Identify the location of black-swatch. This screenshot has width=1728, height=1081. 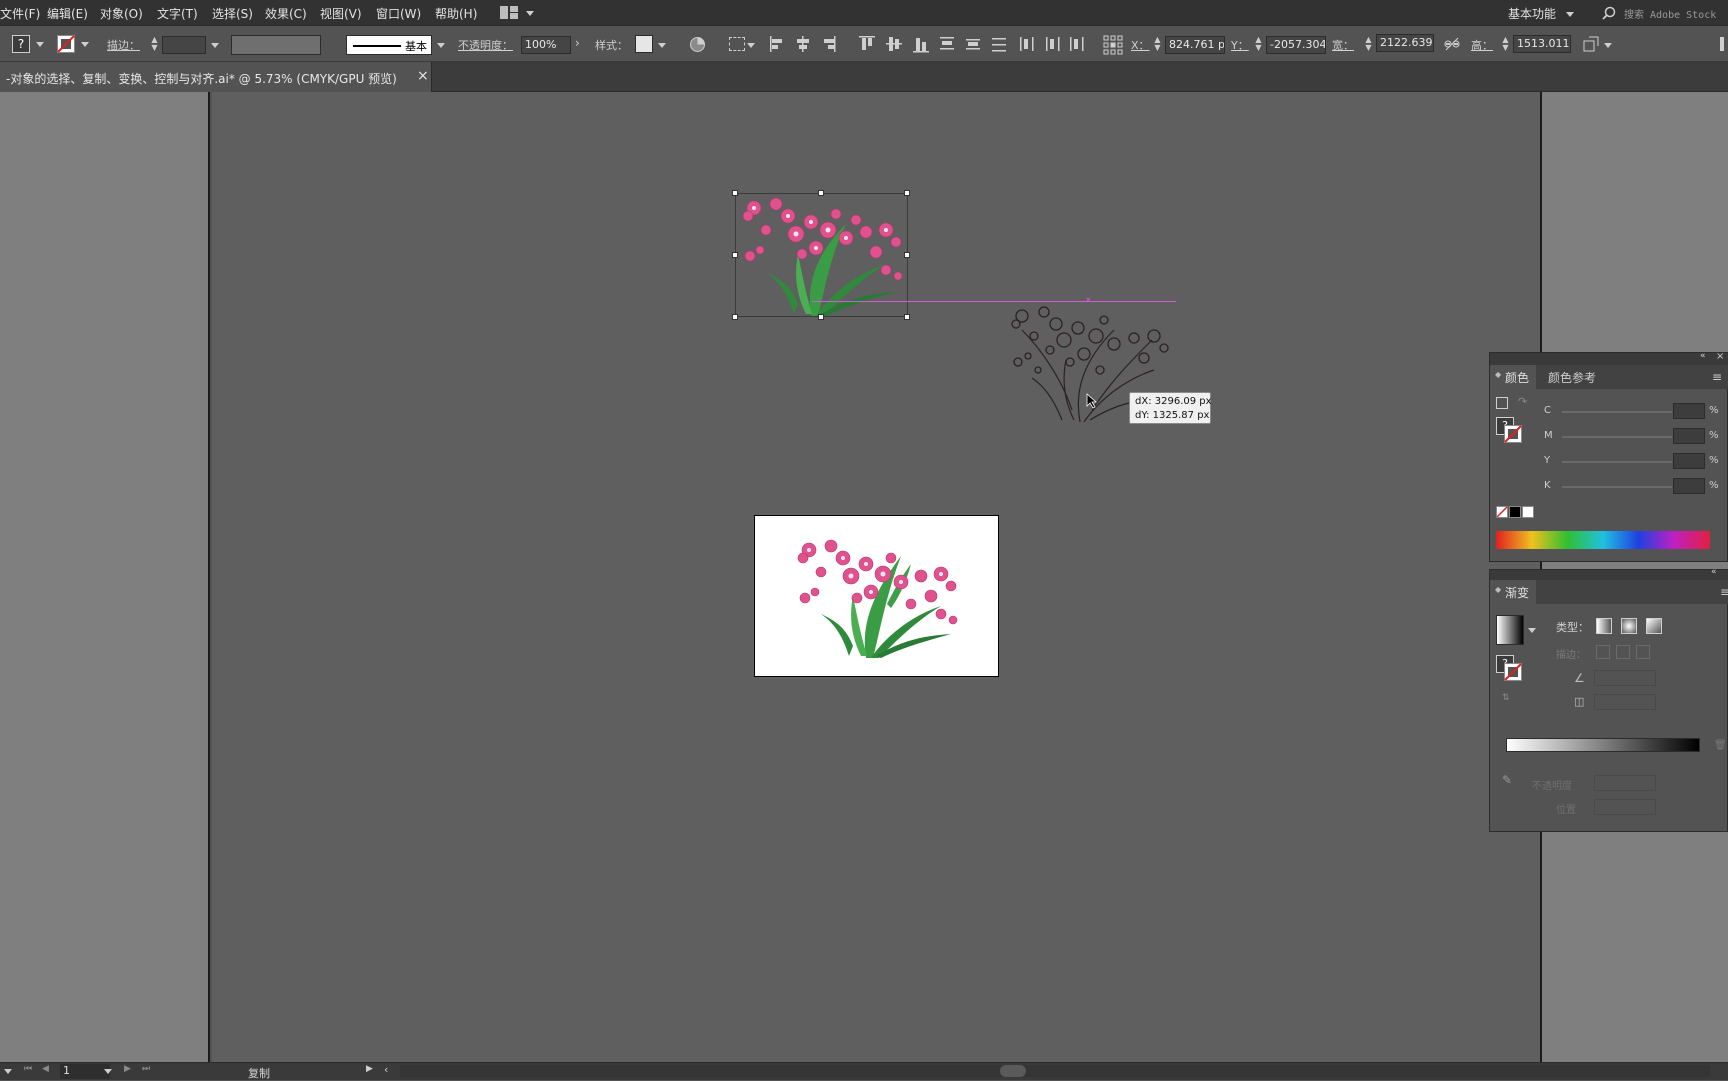
(1515, 512).